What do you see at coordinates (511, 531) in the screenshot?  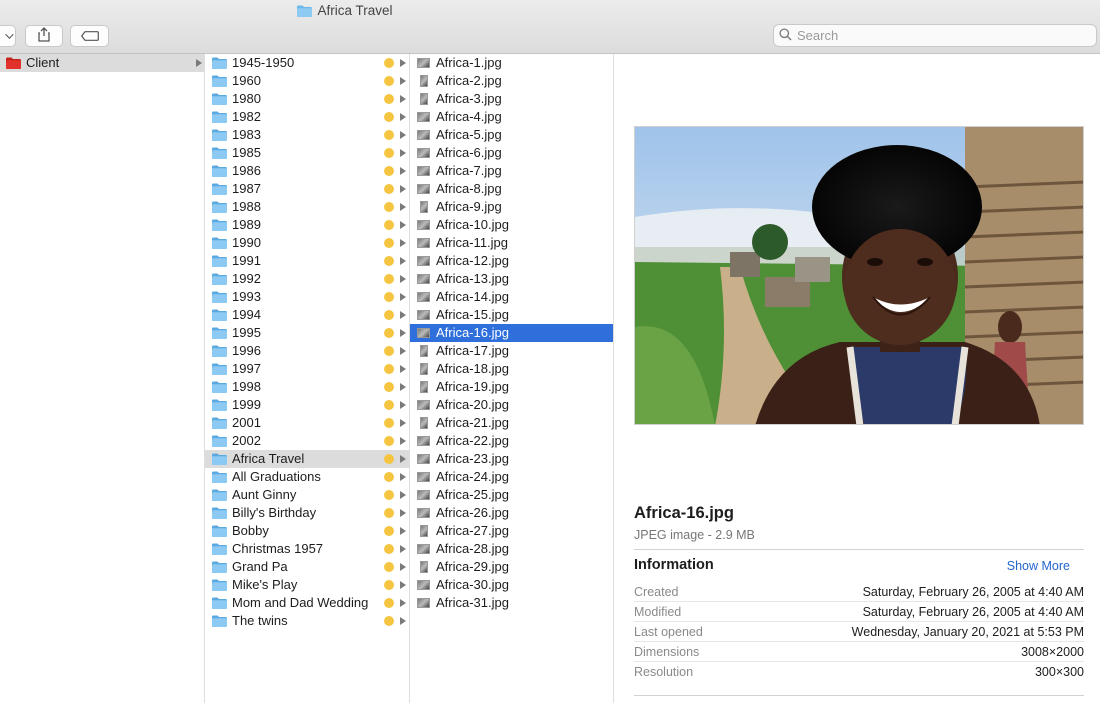 I see `file-row: Africa-27.jpg` at bounding box center [511, 531].